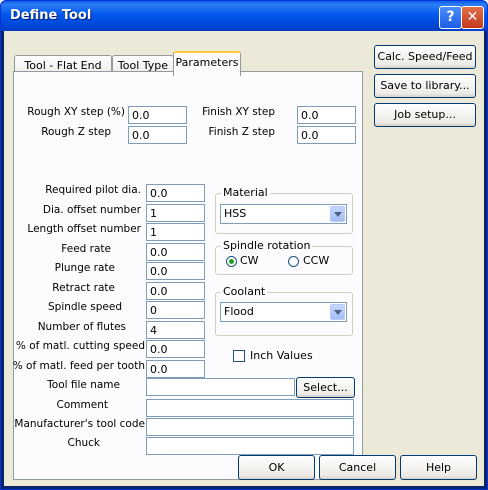  What do you see at coordinates (80, 346) in the screenshot?
I see `matl-cutting-speed-label: % of matl. cutting speed` at bounding box center [80, 346].